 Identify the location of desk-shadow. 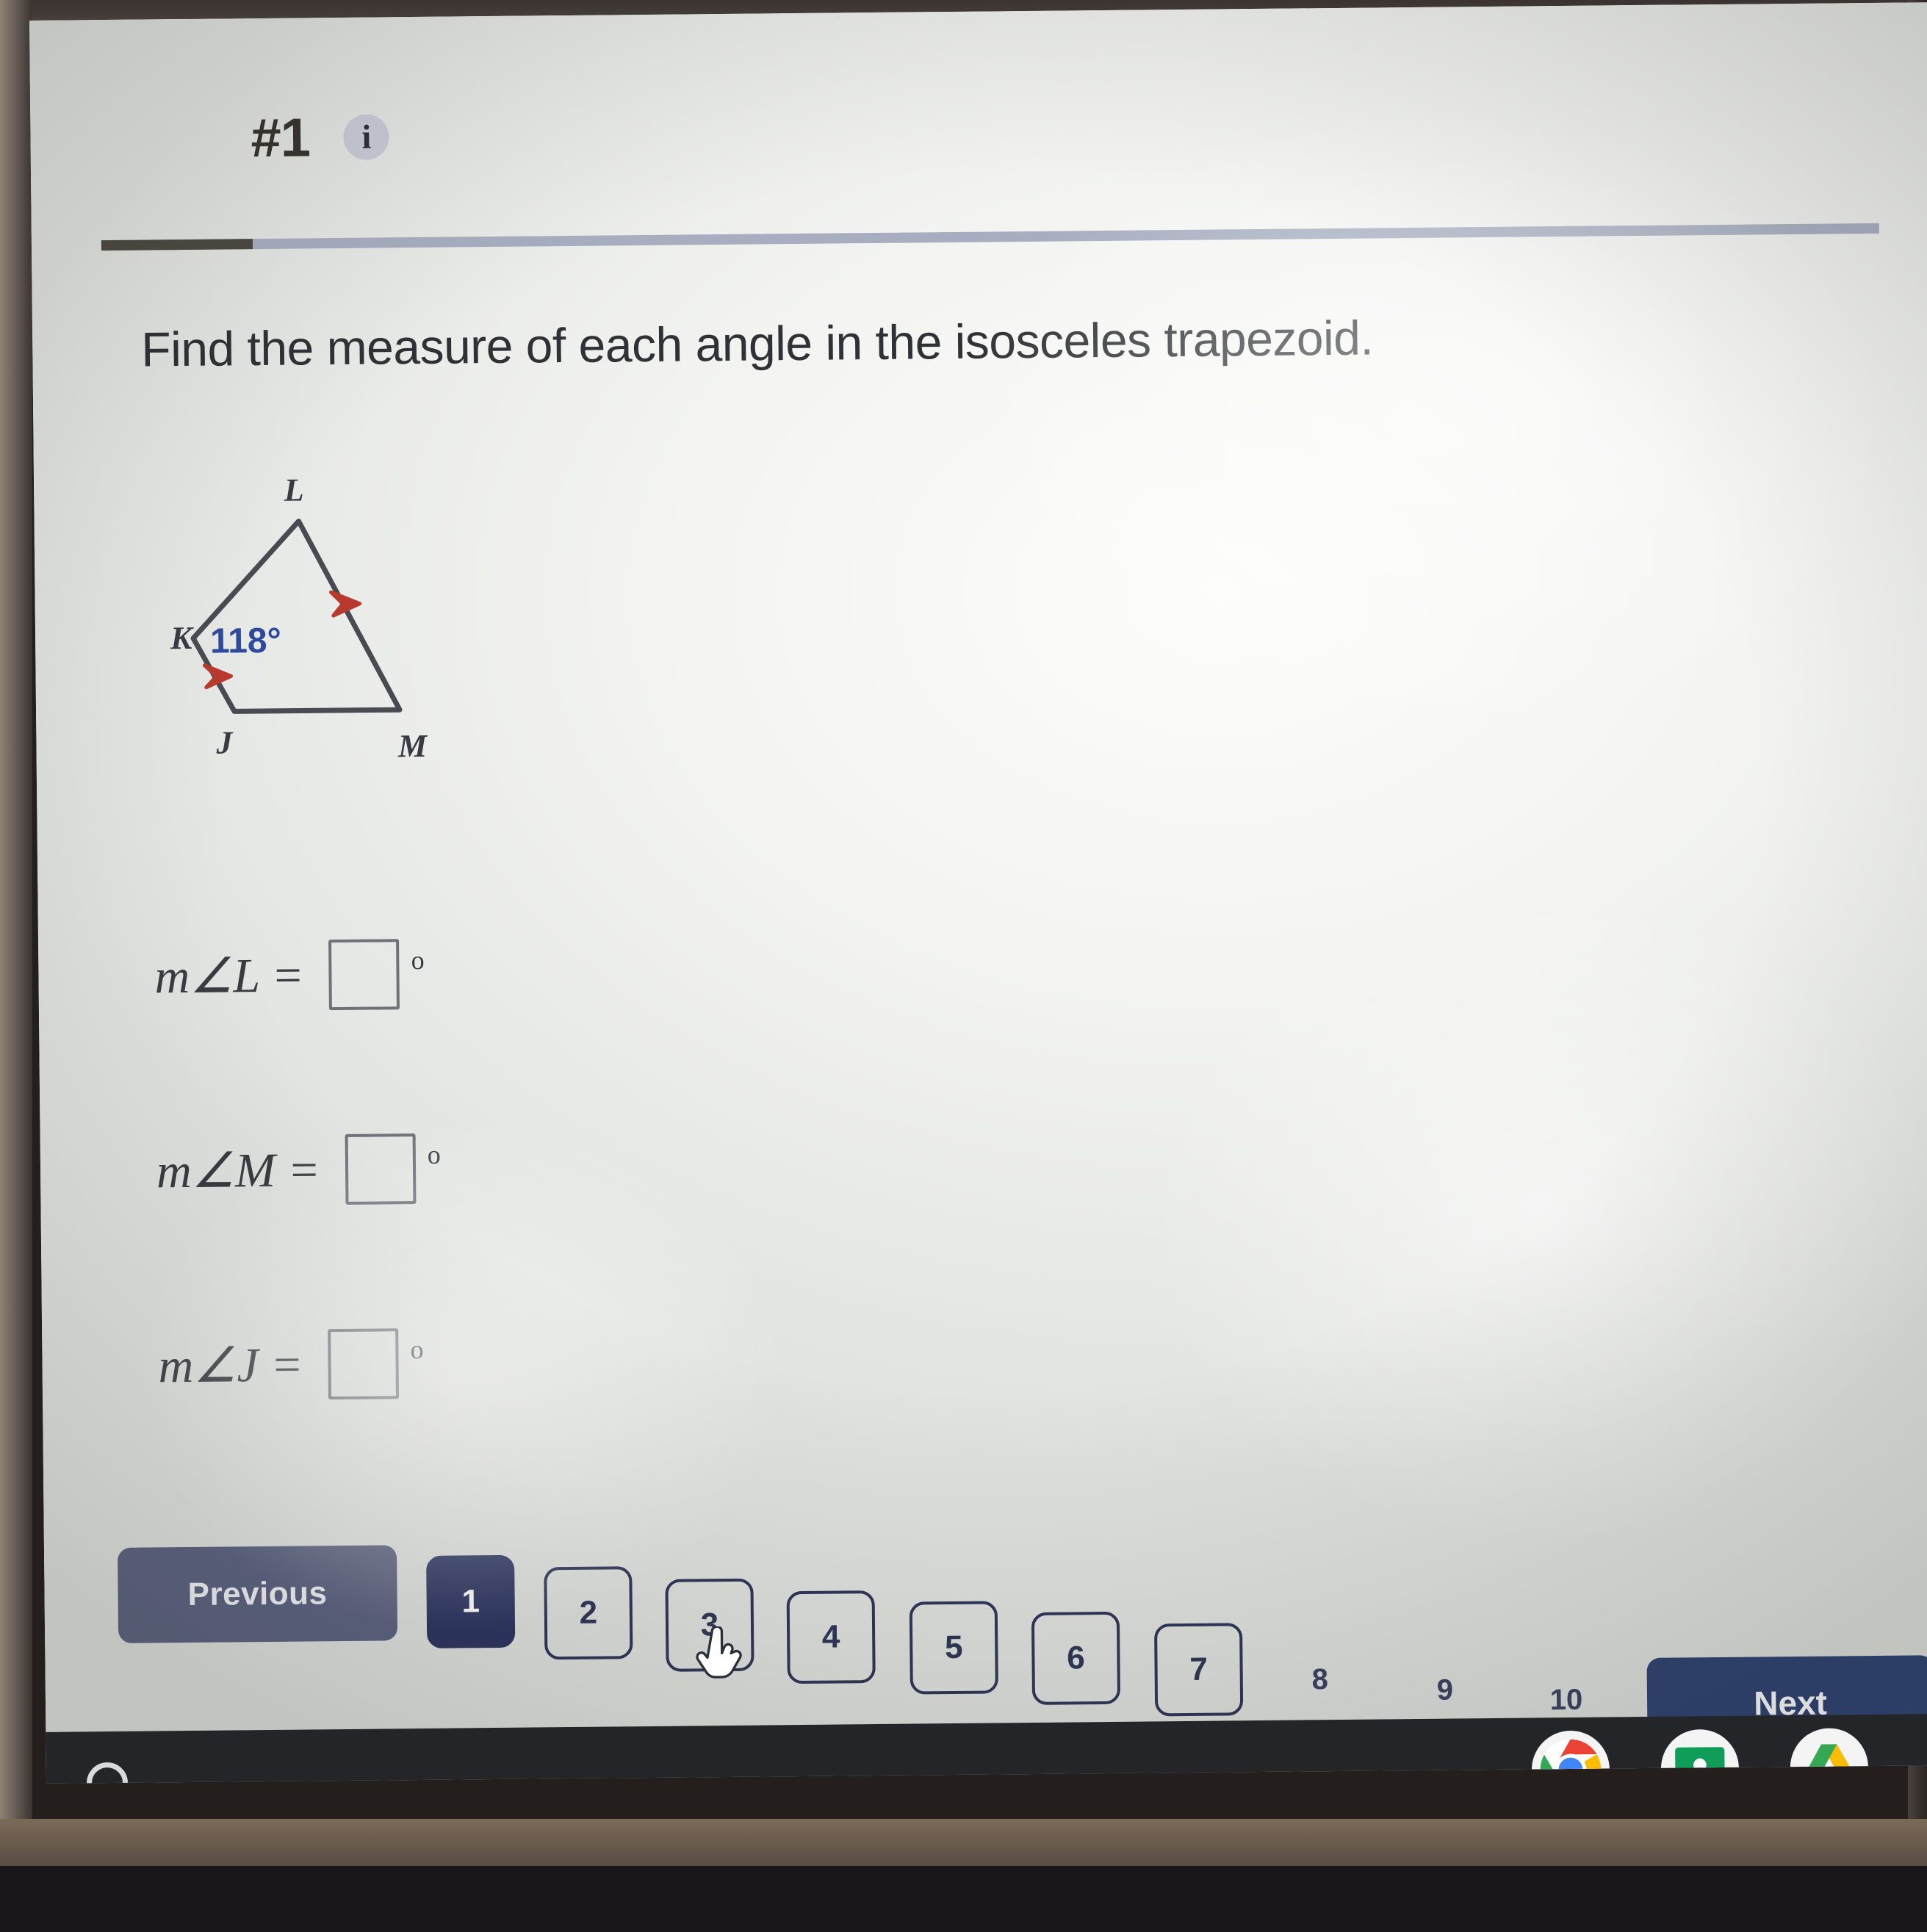
(963, 1899).